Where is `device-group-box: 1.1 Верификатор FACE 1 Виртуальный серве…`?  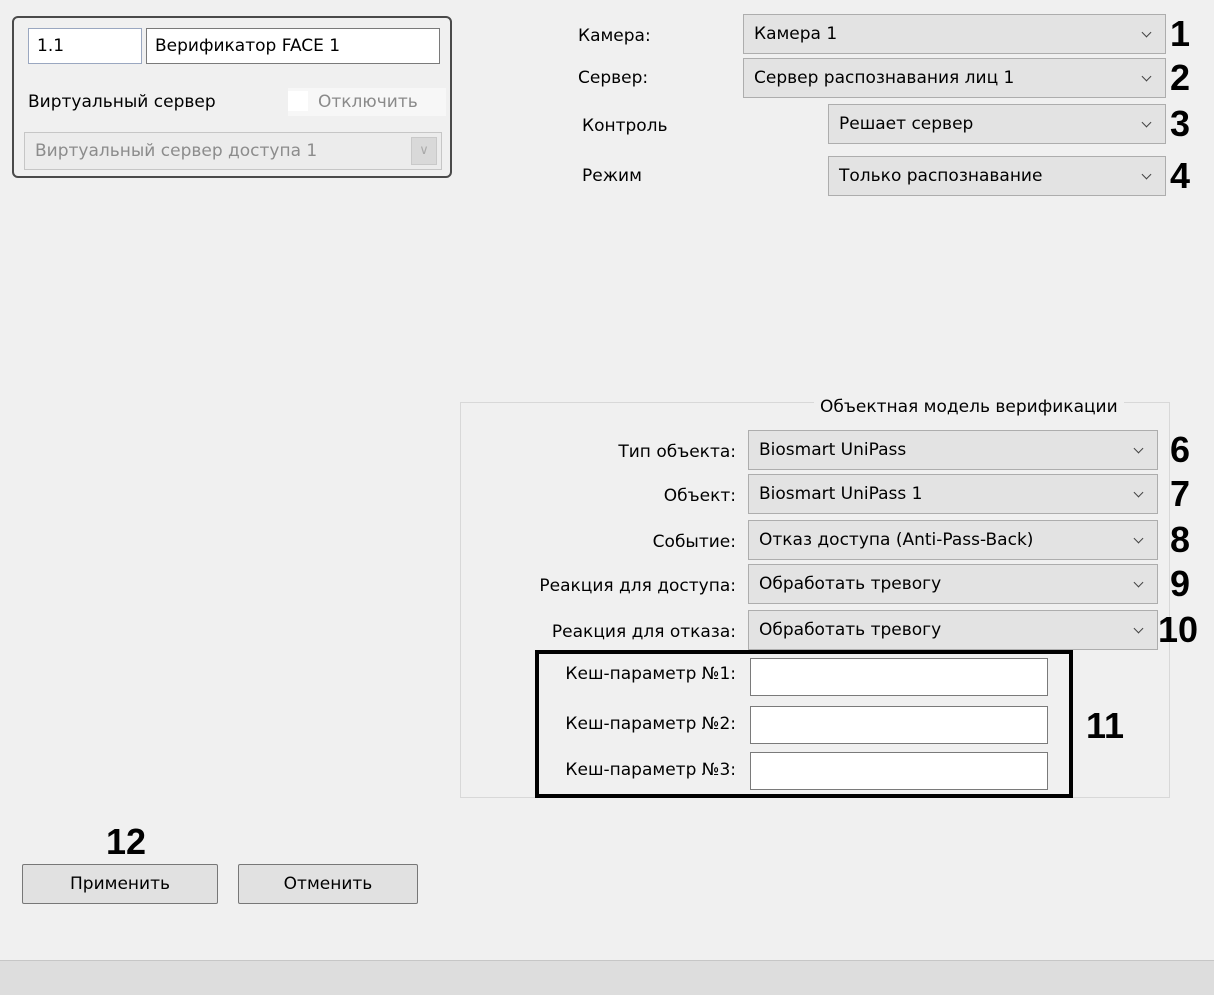
device-group-box: 1.1 Верификатор FACE 1 Виртуальный серве… is located at coordinates (232, 97).